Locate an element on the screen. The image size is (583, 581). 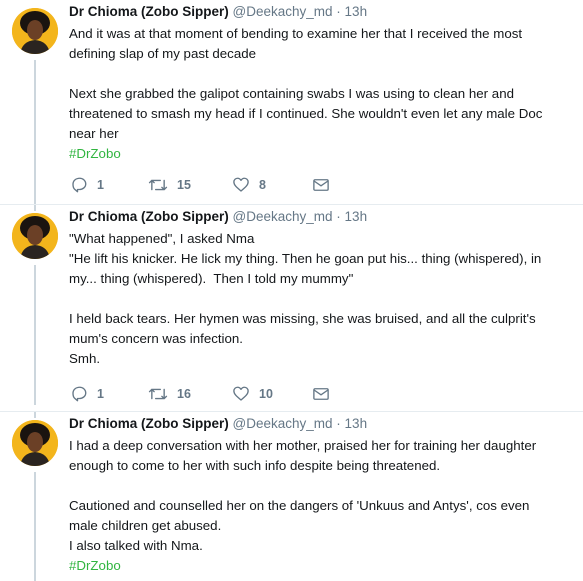
text-line: Smh. is located at coordinates (85, 358).